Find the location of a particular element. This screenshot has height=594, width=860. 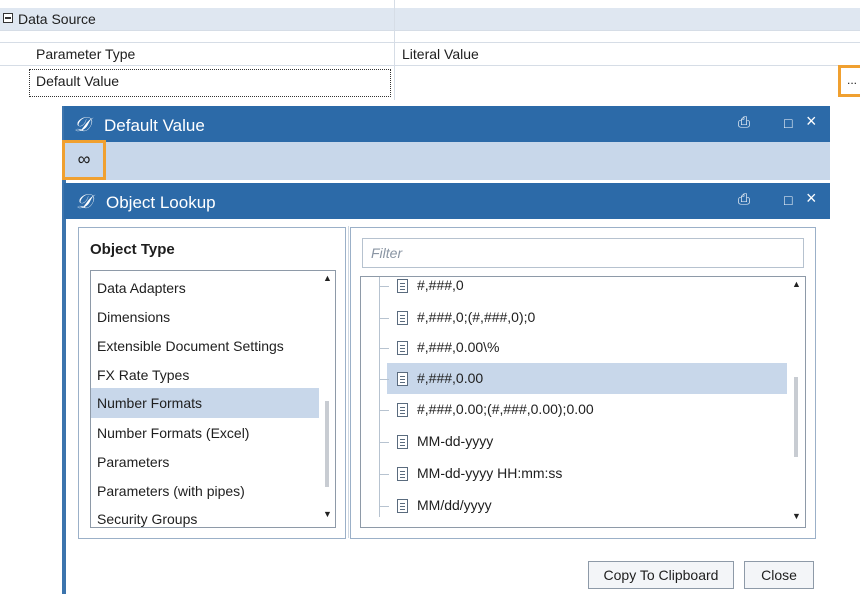

tree-item-label: MM-dd-yyyy is located at coordinates (455, 441).